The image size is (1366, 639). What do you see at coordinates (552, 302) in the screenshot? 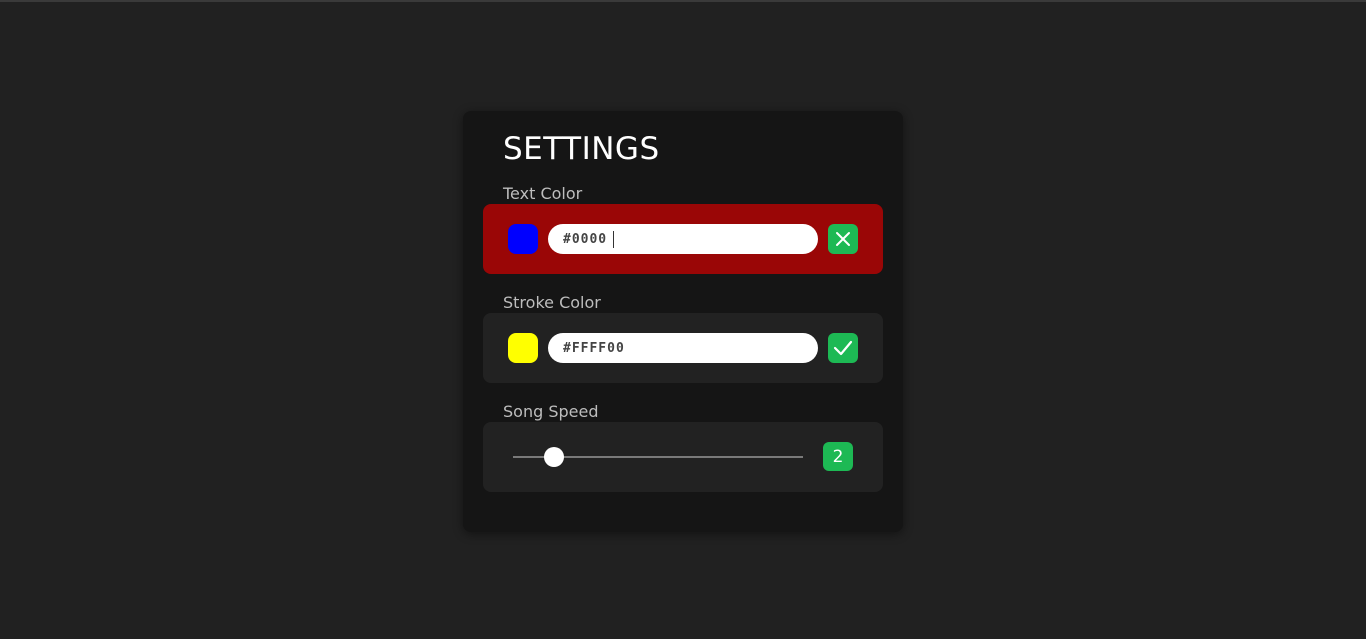
I see `stroke-color-label: Stroke Color` at bounding box center [552, 302].